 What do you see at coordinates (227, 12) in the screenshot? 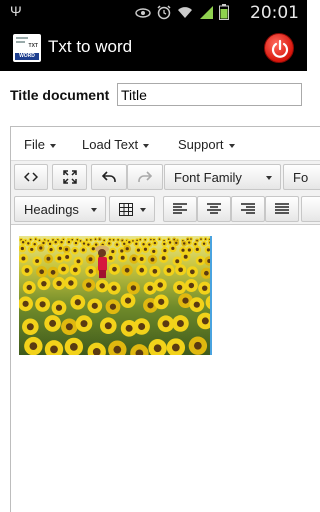
I see `battery-icon` at bounding box center [227, 12].